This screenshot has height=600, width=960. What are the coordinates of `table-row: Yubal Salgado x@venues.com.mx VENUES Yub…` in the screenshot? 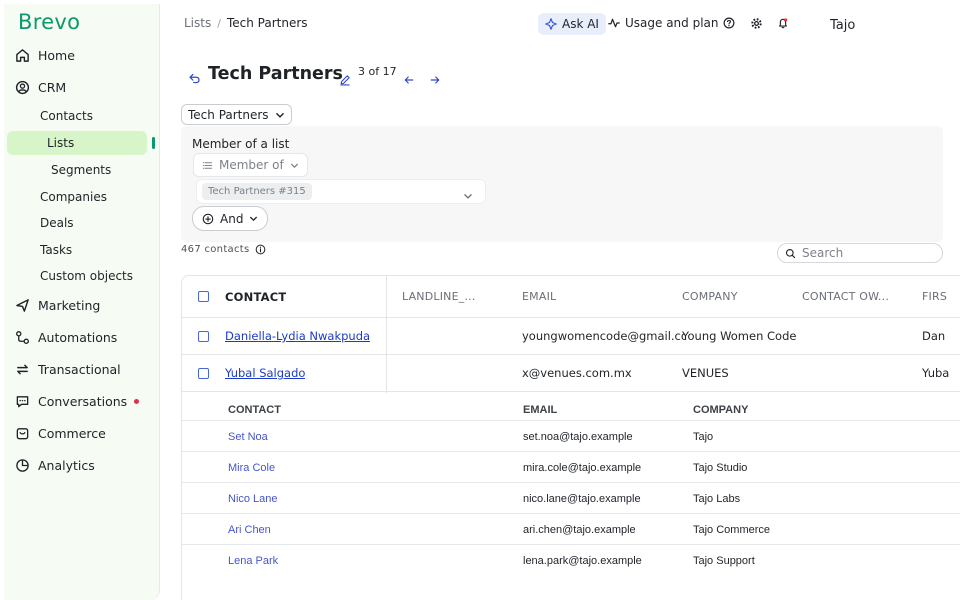 It's located at (571, 373).